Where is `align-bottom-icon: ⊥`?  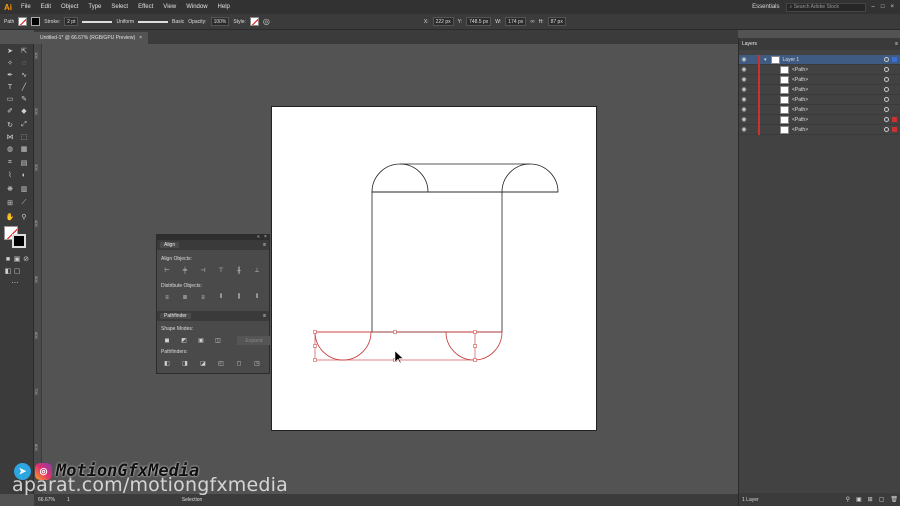 align-bottom-icon: ⊥ is located at coordinates (257, 270).